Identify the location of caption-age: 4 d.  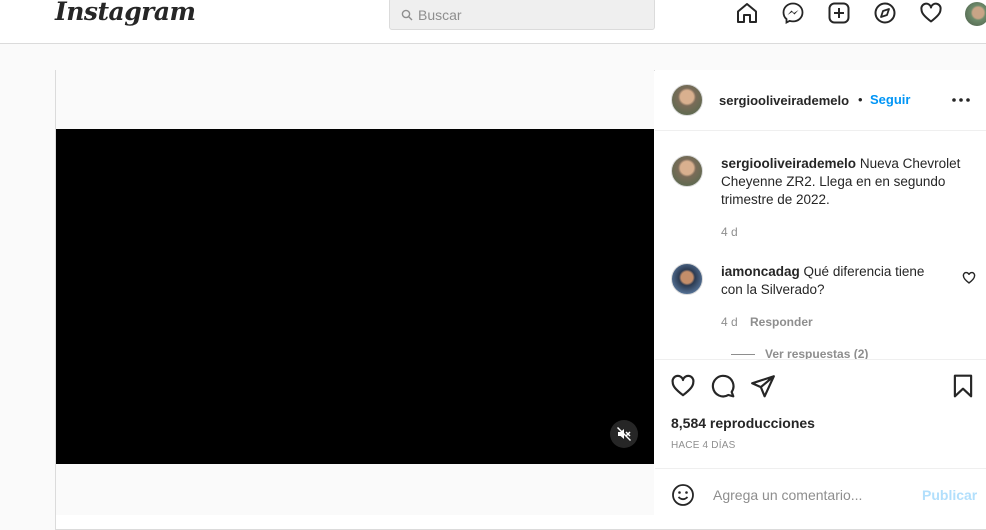
(729, 232).